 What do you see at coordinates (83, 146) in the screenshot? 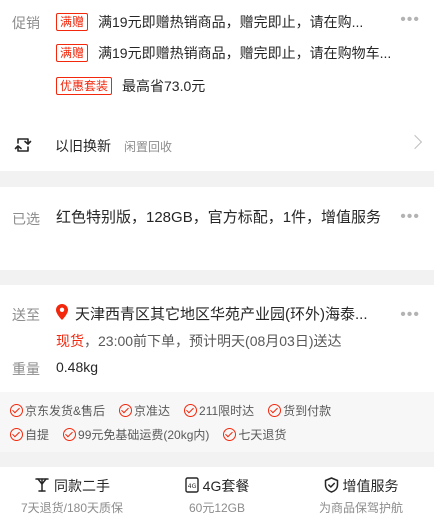
I see `tradein-title: 以旧换新` at bounding box center [83, 146].